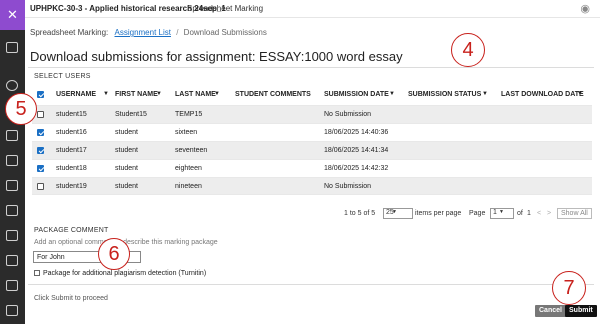 This screenshot has width=600, height=324. Describe the element at coordinates (136, 94) in the screenshot. I see `col-first-name: FIRST NAME` at that location.